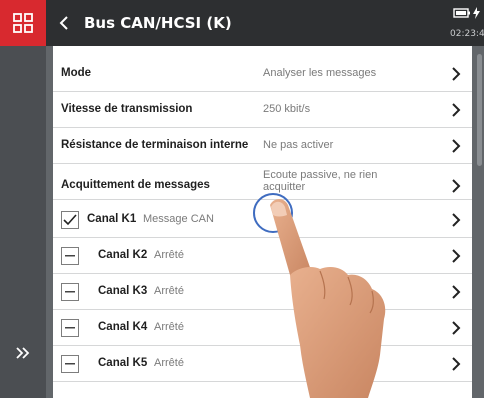  I want to click on grid-icon, so click(23, 23).